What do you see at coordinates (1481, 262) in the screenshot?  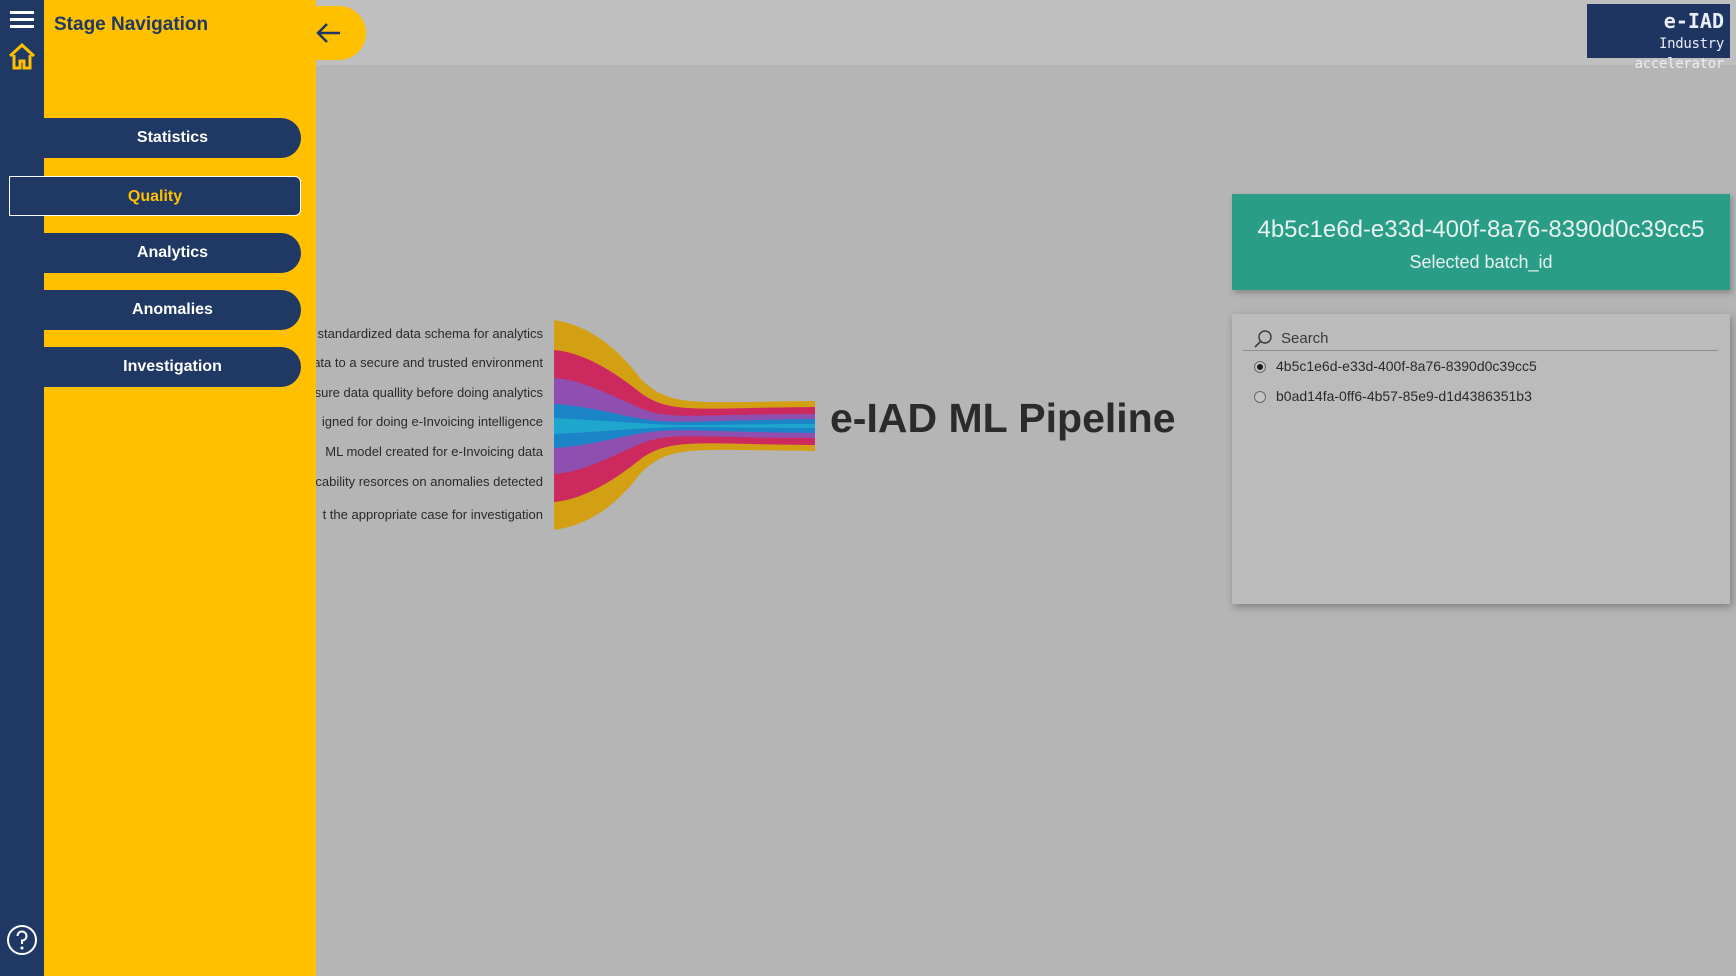 I see `selected-batch-label: Selected batch_id` at bounding box center [1481, 262].